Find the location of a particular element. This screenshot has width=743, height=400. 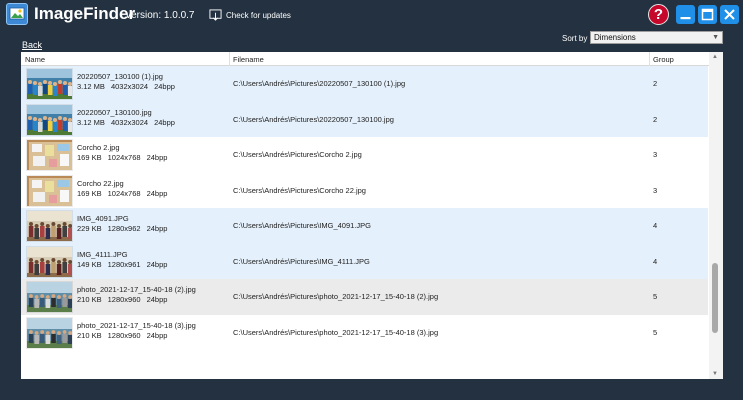

close-icon is located at coordinates (729, 14).